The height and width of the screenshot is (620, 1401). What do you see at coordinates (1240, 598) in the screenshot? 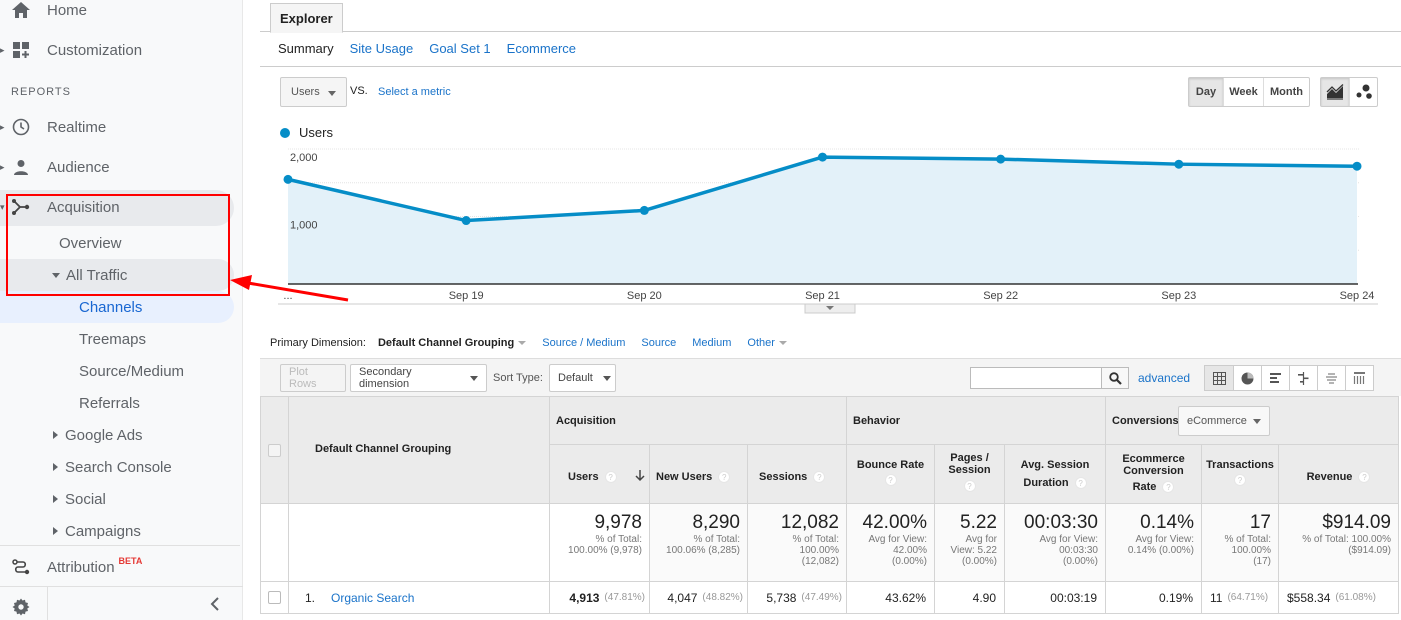
I see `row-transactions: 11 (64.71%)` at bounding box center [1240, 598].